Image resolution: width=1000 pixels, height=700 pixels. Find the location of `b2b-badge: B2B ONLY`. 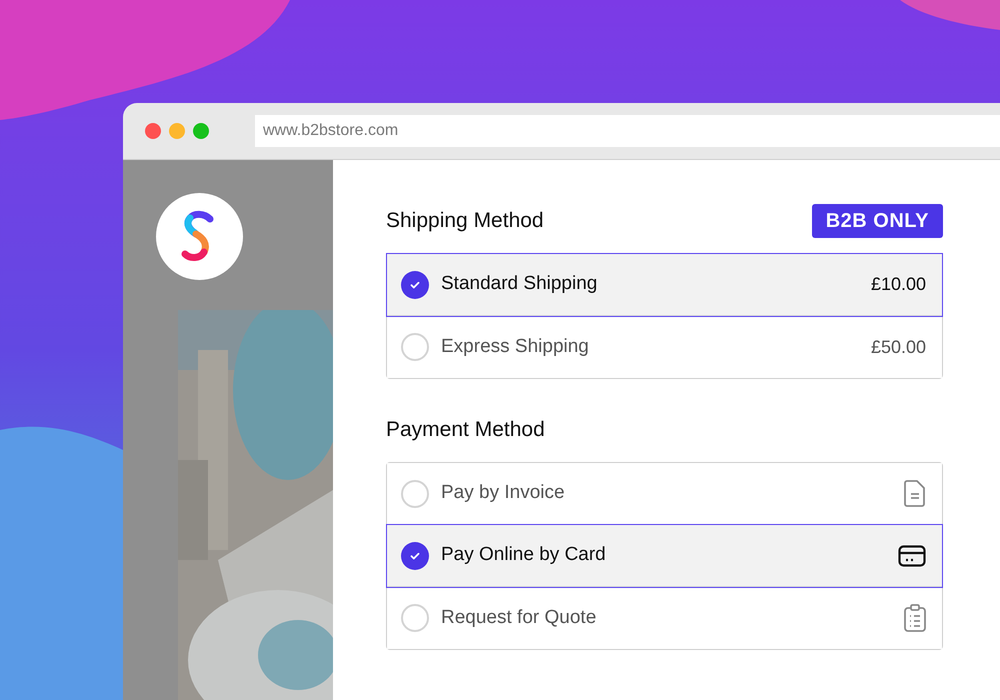

b2b-badge: B2B ONLY is located at coordinates (877, 221).